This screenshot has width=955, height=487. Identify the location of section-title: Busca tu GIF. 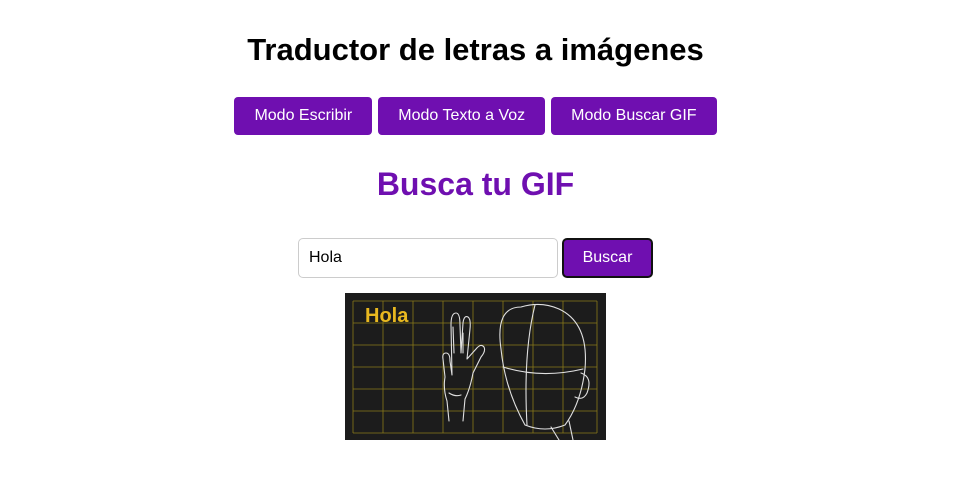
(475, 184).